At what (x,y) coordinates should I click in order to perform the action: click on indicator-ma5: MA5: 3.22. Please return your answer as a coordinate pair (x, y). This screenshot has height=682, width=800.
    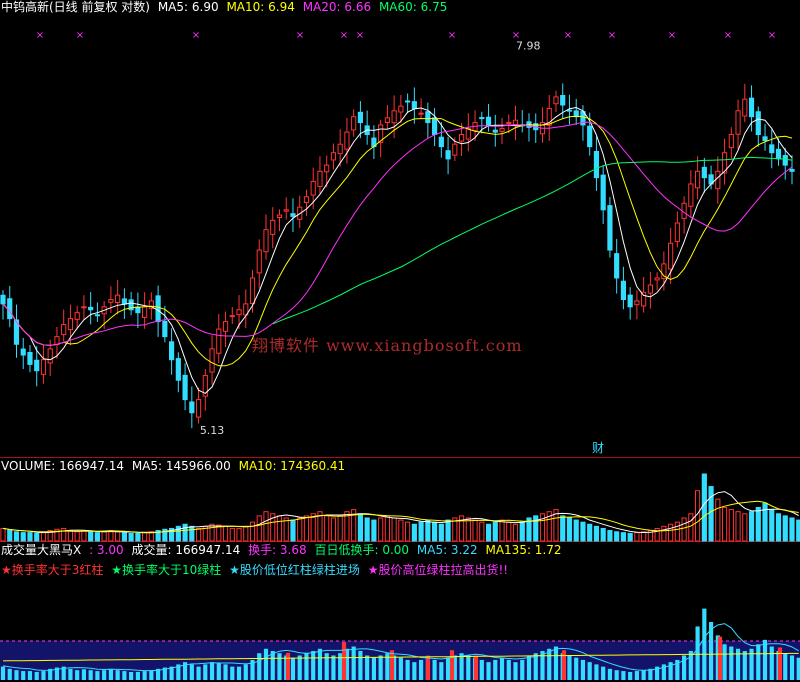
    Looking at the image, I should click on (447, 550).